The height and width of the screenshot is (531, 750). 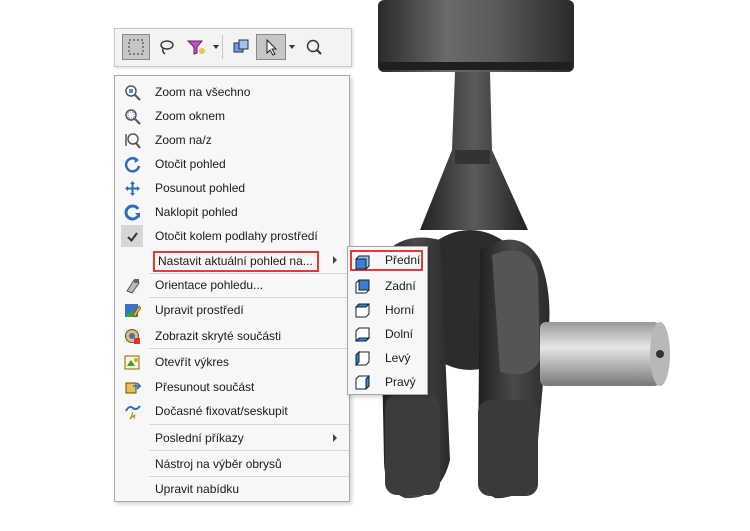 I want to click on rotate-view-icon, so click(x=132, y=165).